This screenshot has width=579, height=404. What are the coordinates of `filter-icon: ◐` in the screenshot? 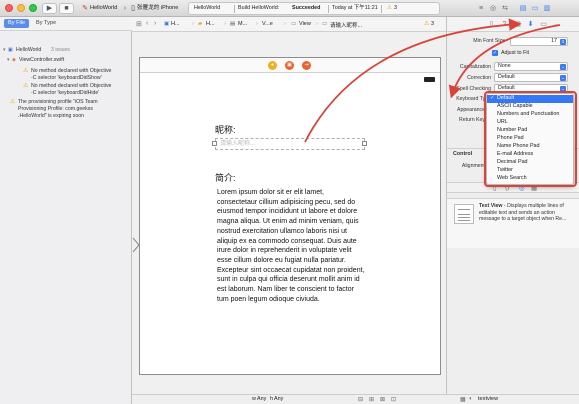 It's located at (471, 399).